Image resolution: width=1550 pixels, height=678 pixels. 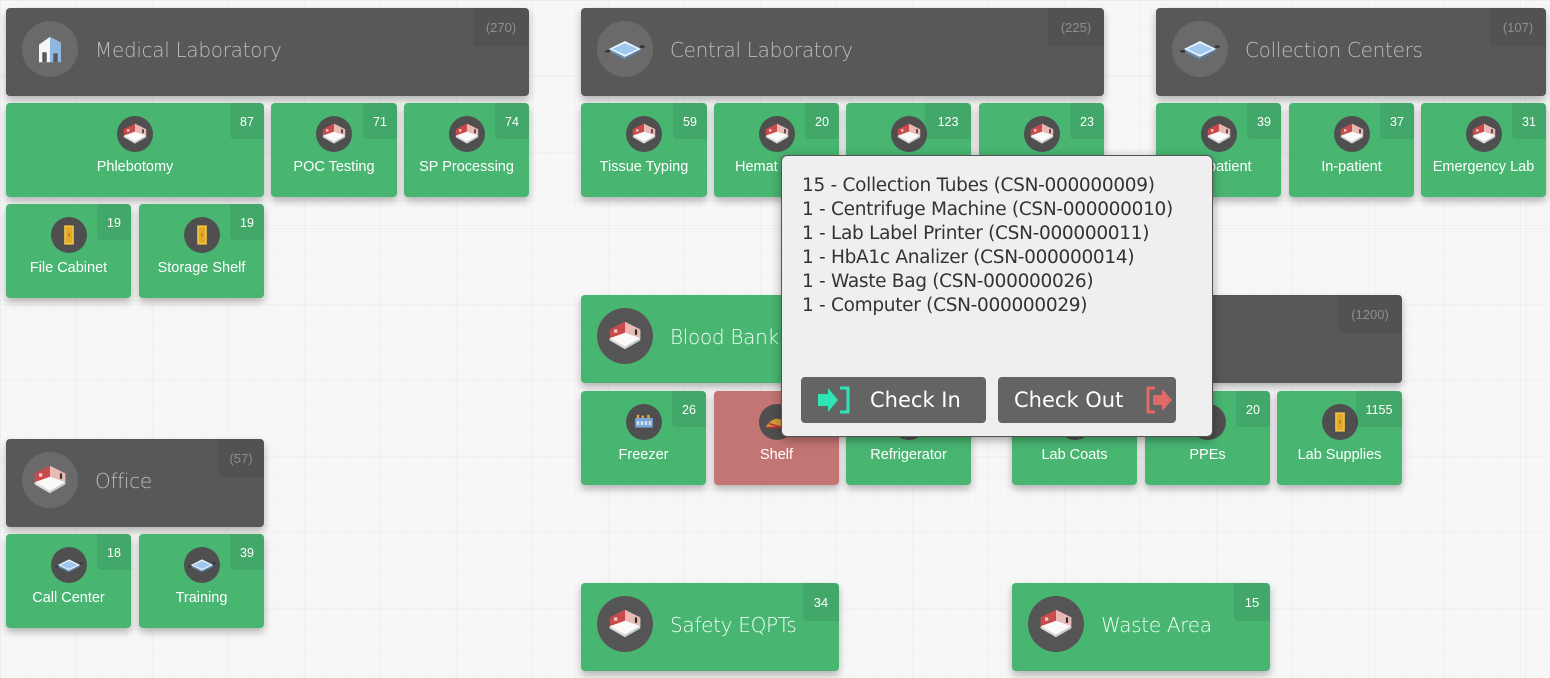 I want to click on tile-label: Lab Coats, so click(x=1074, y=455).